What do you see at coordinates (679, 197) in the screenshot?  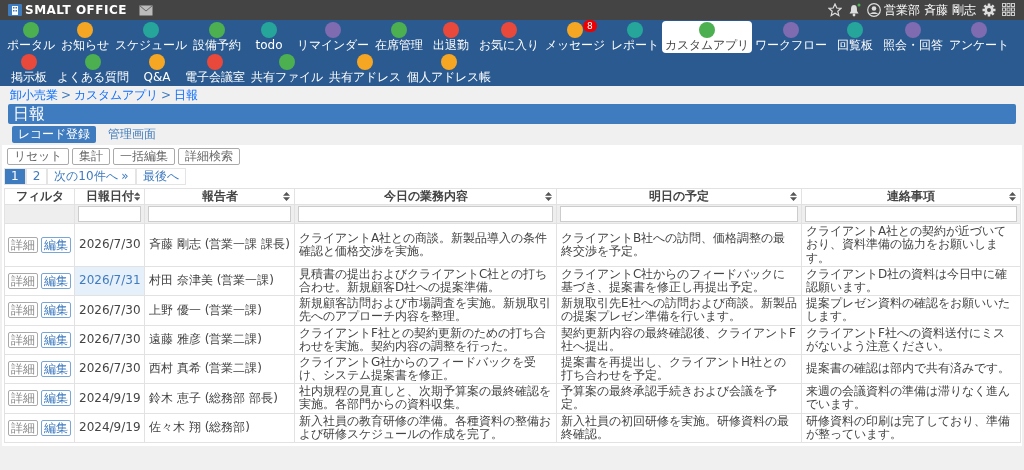 I see `column-header: 明日の予定` at bounding box center [679, 197].